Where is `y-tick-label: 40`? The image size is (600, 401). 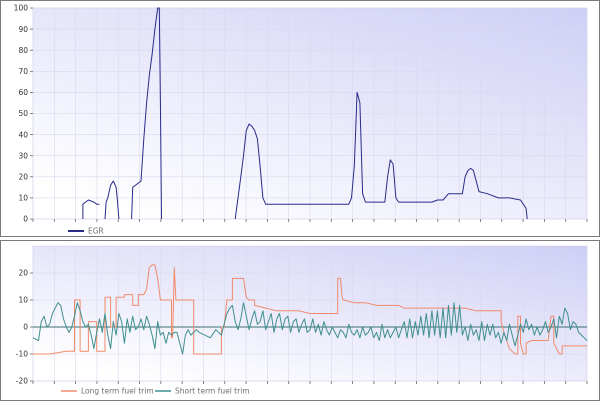
y-tick-label: 40 is located at coordinates (23, 134).